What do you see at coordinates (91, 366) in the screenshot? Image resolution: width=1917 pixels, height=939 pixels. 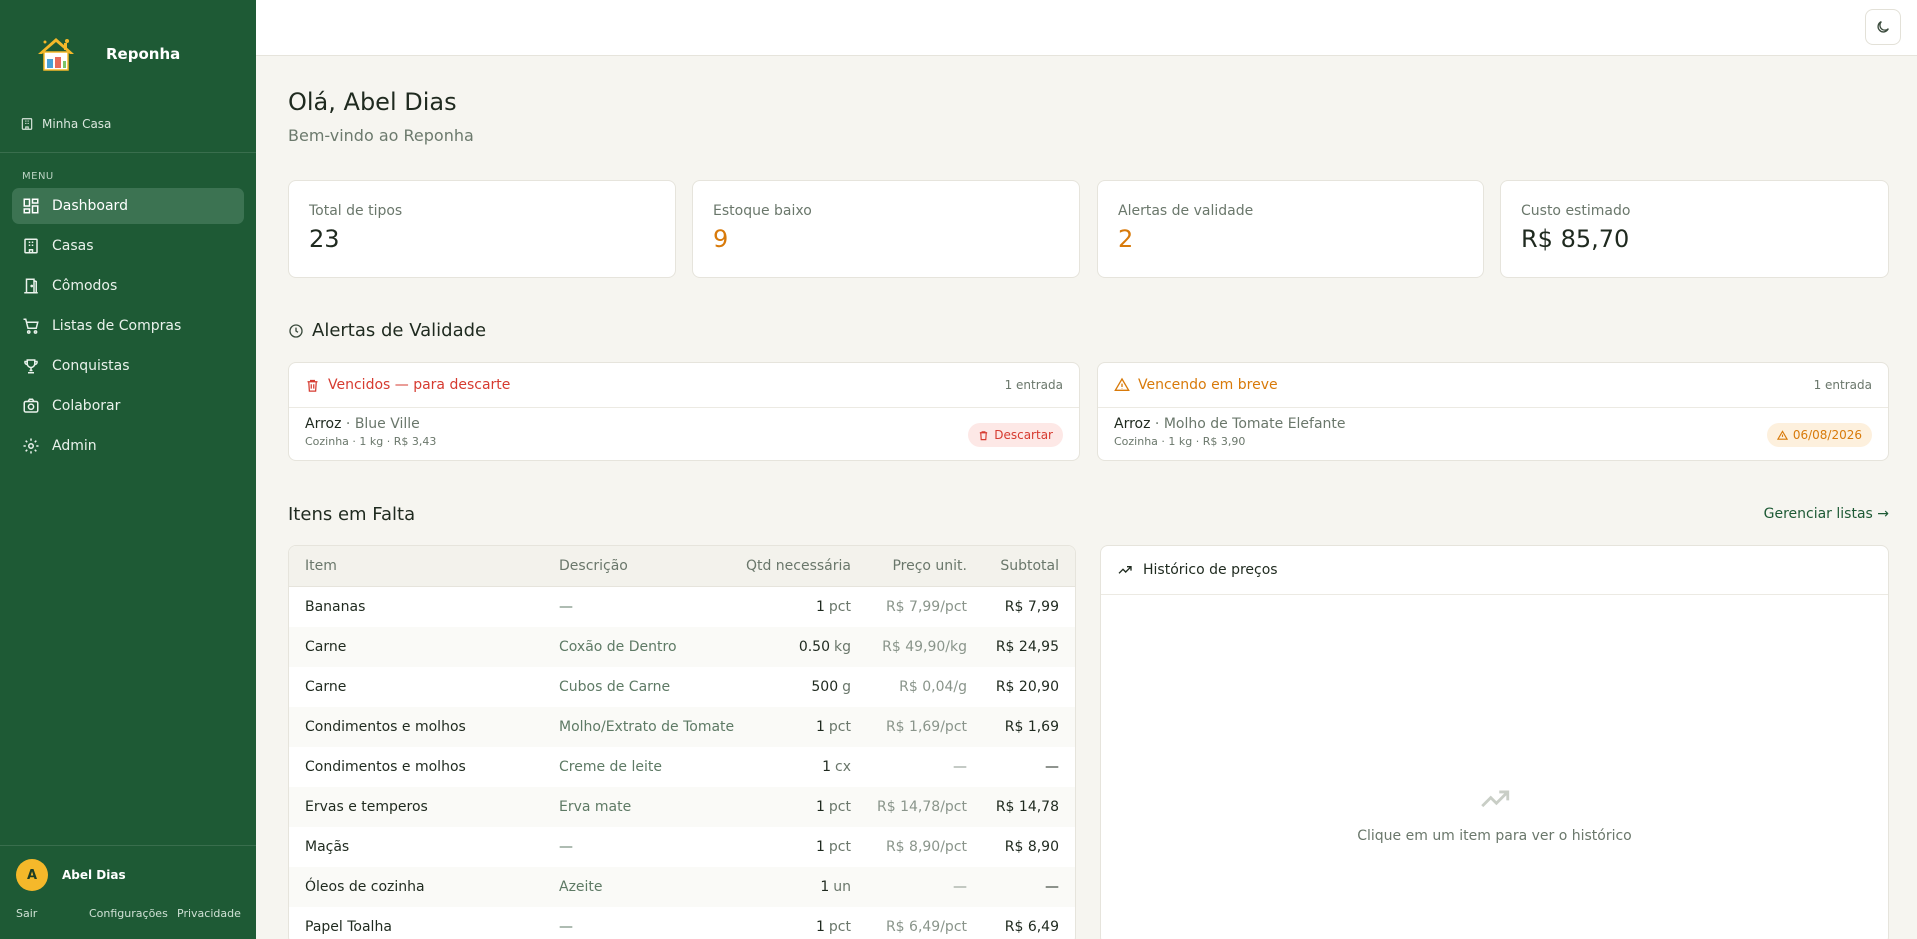 I see `sidebar-item-label: Conquistas` at bounding box center [91, 366].